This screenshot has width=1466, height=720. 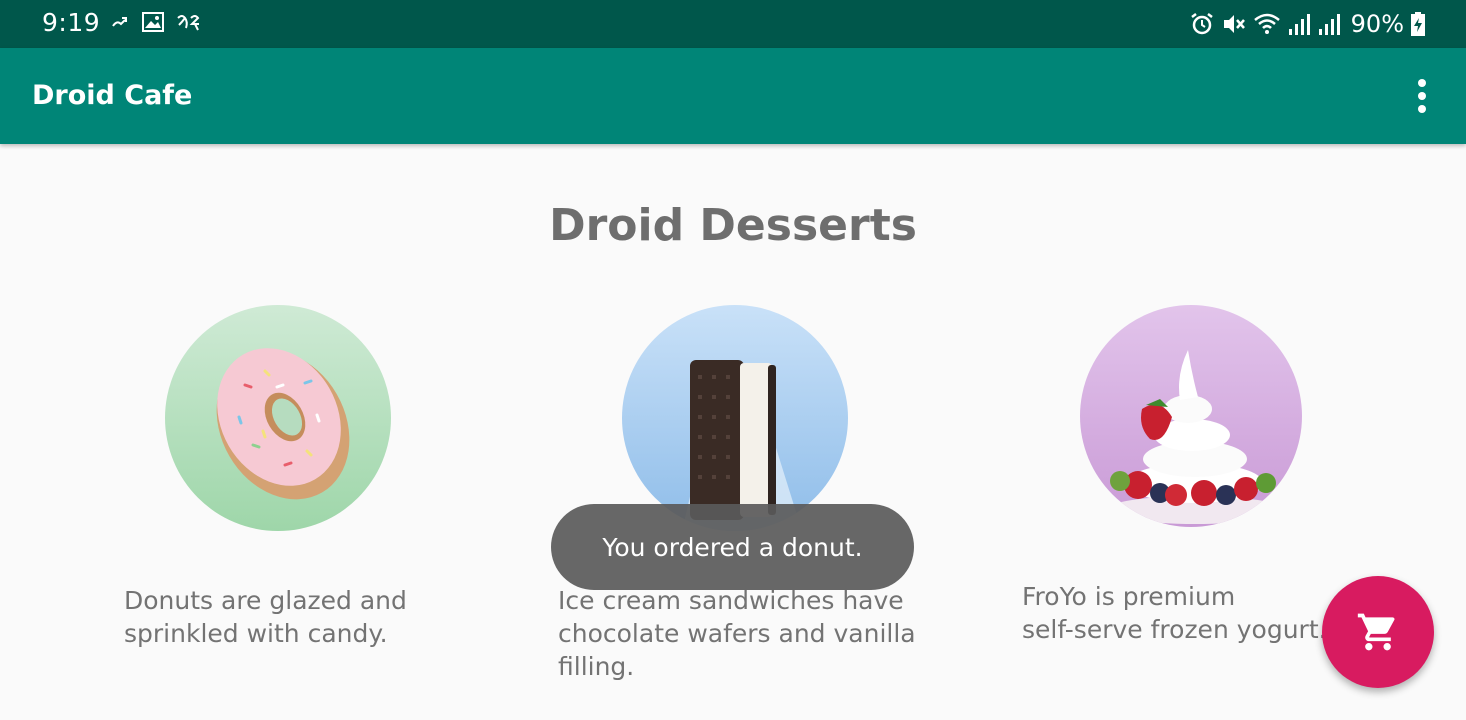 What do you see at coordinates (1266, 23) in the screenshot?
I see `wifi-icon` at bounding box center [1266, 23].